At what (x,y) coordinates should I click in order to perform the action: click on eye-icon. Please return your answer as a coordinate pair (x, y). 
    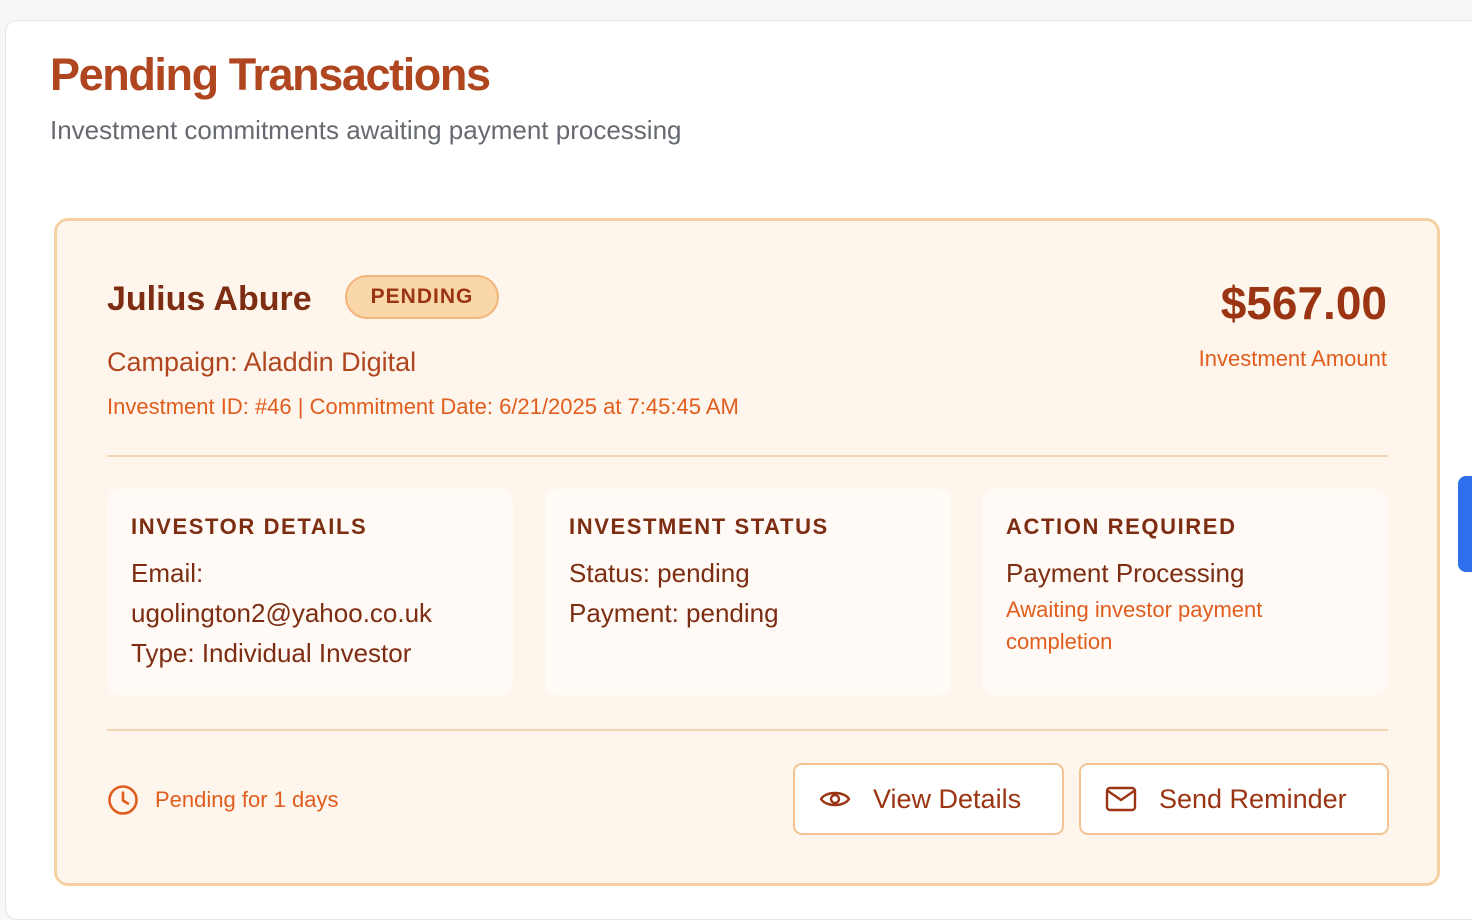
    Looking at the image, I should click on (835, 799).